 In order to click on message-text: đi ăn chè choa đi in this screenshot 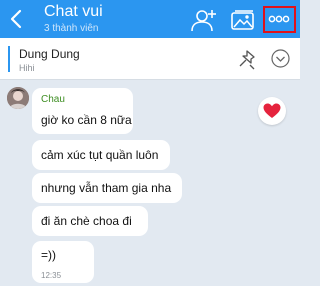, I will do `click(86, 221)`.